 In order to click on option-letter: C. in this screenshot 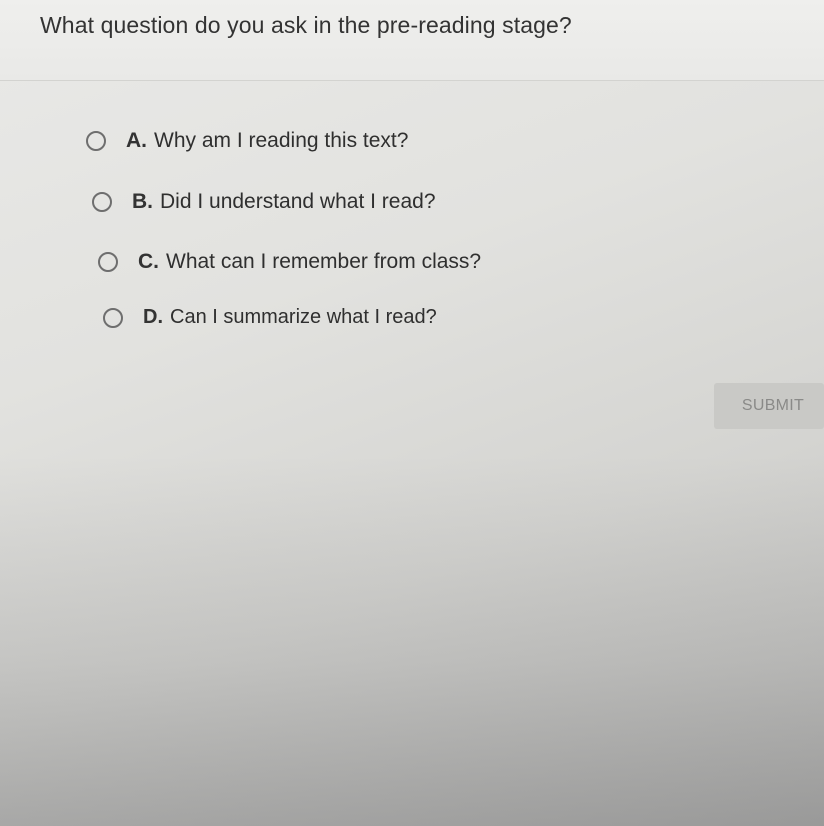, I will do `click(148, 261)`.